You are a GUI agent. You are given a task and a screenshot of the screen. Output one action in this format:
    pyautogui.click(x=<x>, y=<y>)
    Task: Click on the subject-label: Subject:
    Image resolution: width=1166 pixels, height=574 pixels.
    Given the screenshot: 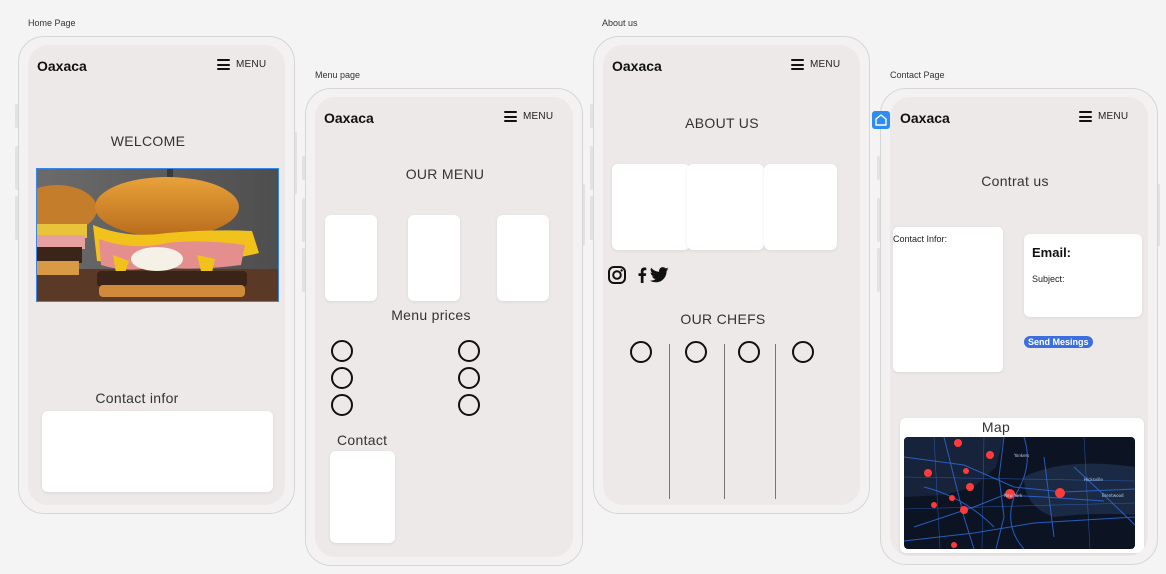 What is the action you would take?
    pyautogui.click(x=1048, y=279)
    